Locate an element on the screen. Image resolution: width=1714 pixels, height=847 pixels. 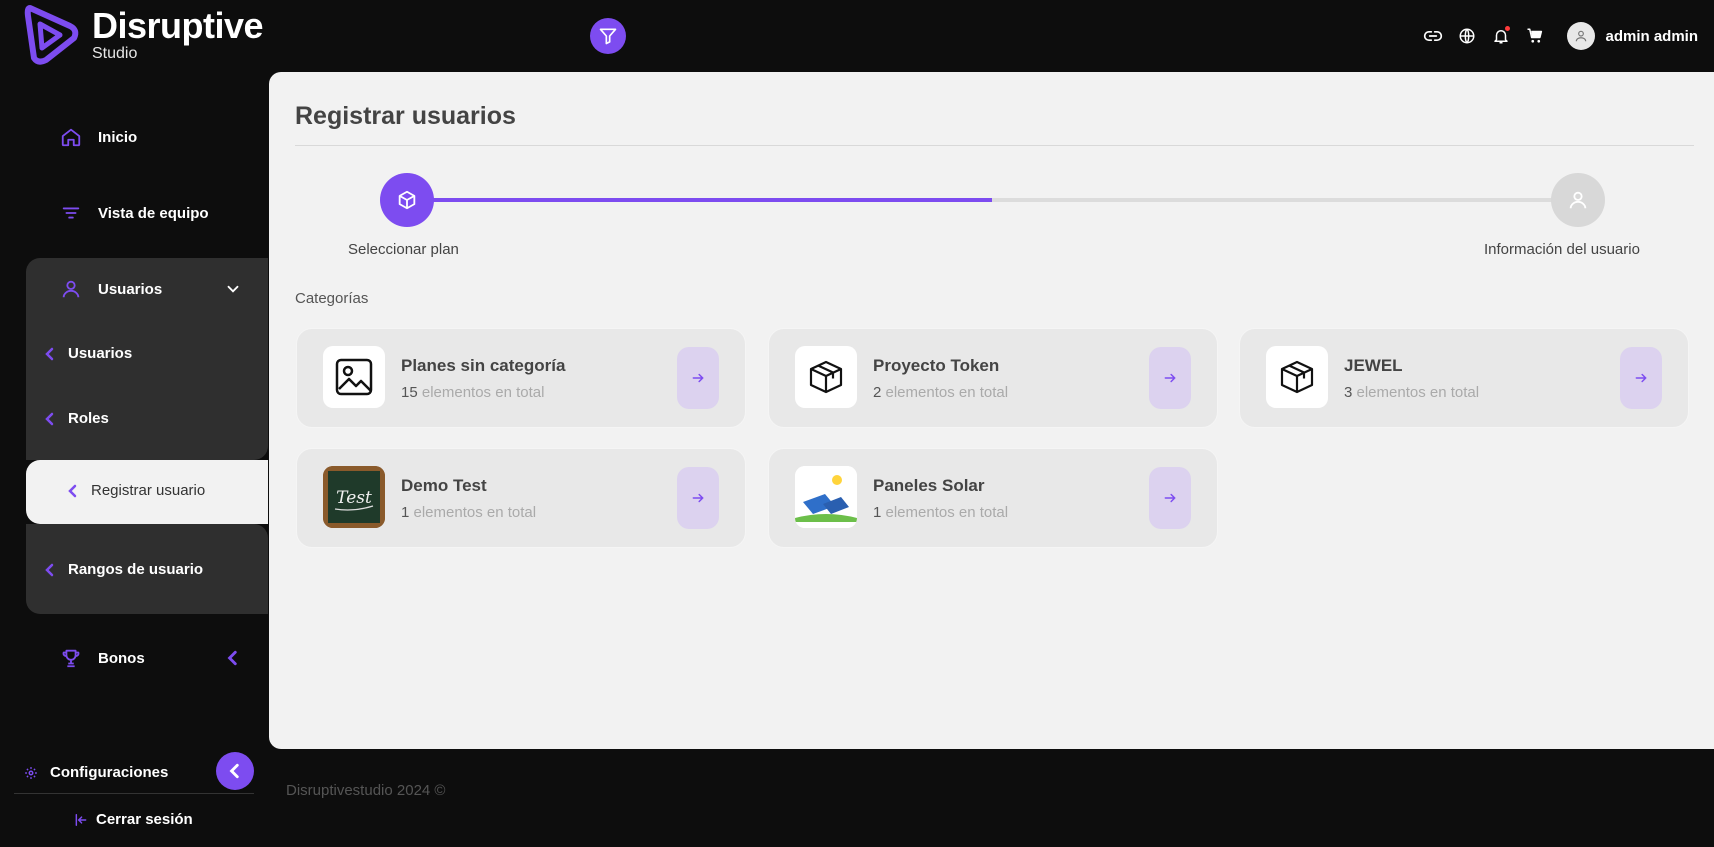
logo-mark-icon is located at coordinates (51, 35).